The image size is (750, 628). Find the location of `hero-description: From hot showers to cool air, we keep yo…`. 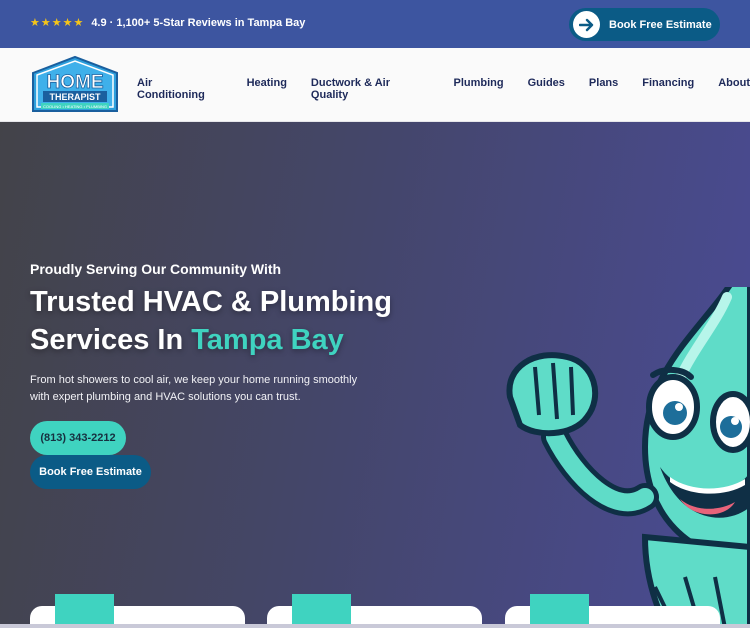

hero-description: From hot showers to cool air, we keep yo… is located at coordinates (194, 388).